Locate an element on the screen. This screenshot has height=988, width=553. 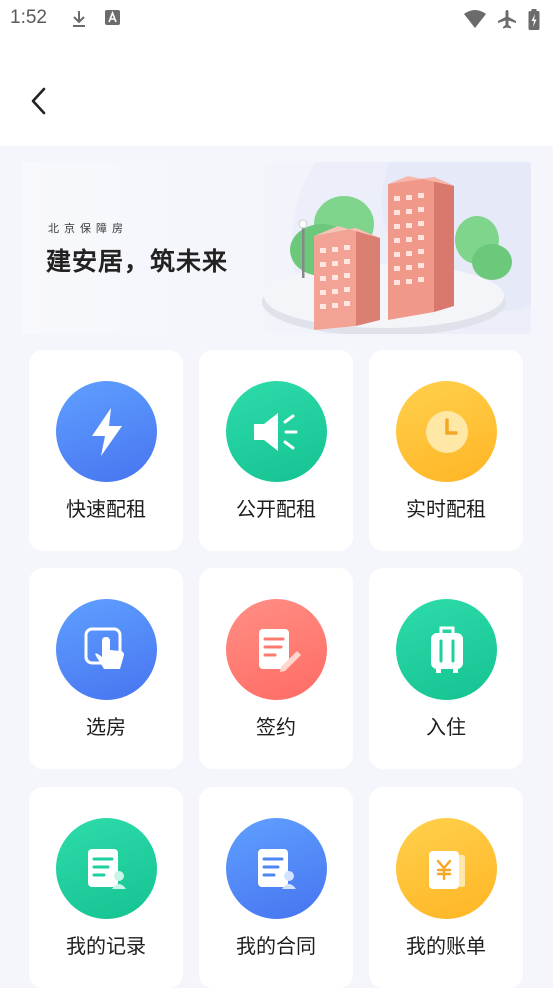
status-time: 1:52 is located at coordinates (28, 17).